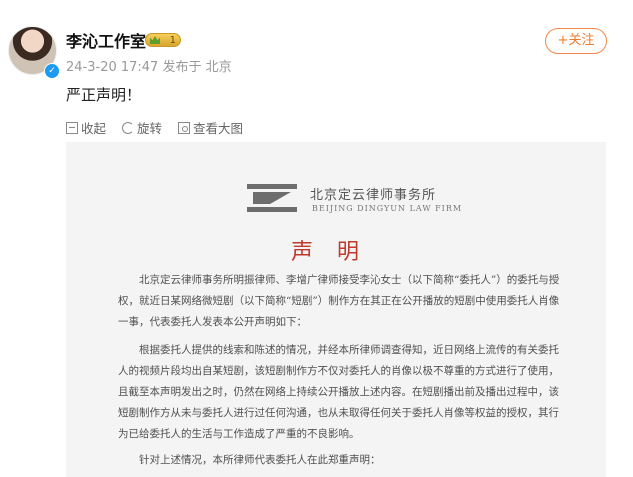  What do you see at coordinates (106, 40) in the screenshot?
I see `user-name: 李沁工作室` at bounding box center [106, 40].